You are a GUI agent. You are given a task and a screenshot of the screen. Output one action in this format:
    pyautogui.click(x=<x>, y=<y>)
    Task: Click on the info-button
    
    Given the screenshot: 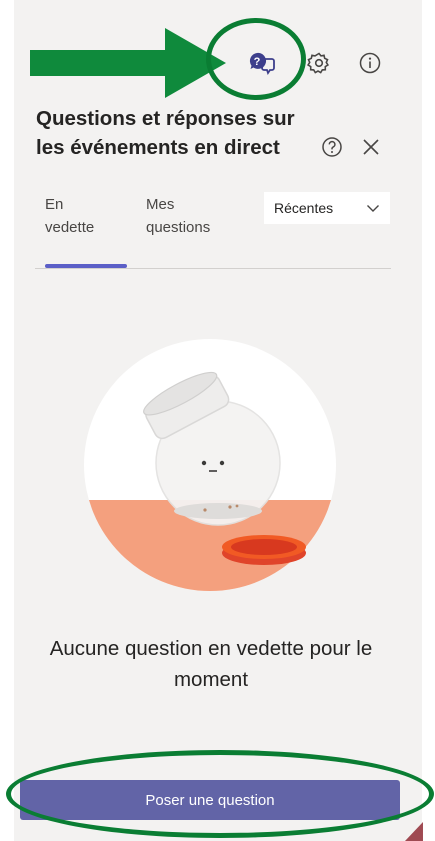 What is the action you would take?
    pyautogui.click(x=370, y=63)
    